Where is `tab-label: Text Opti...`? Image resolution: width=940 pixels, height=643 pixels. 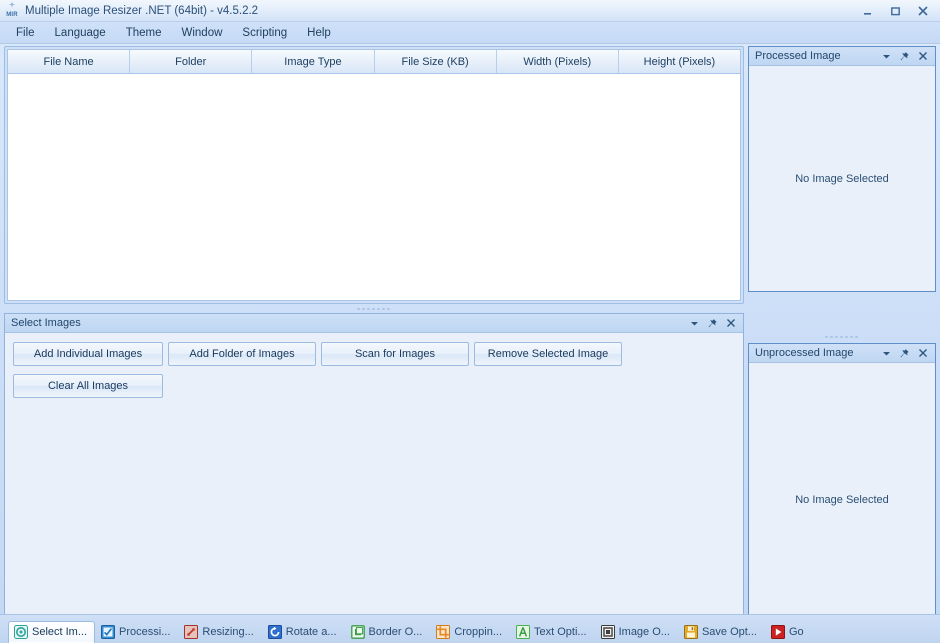
tab-label: Text Opti... is located at coordinates (560, 632).